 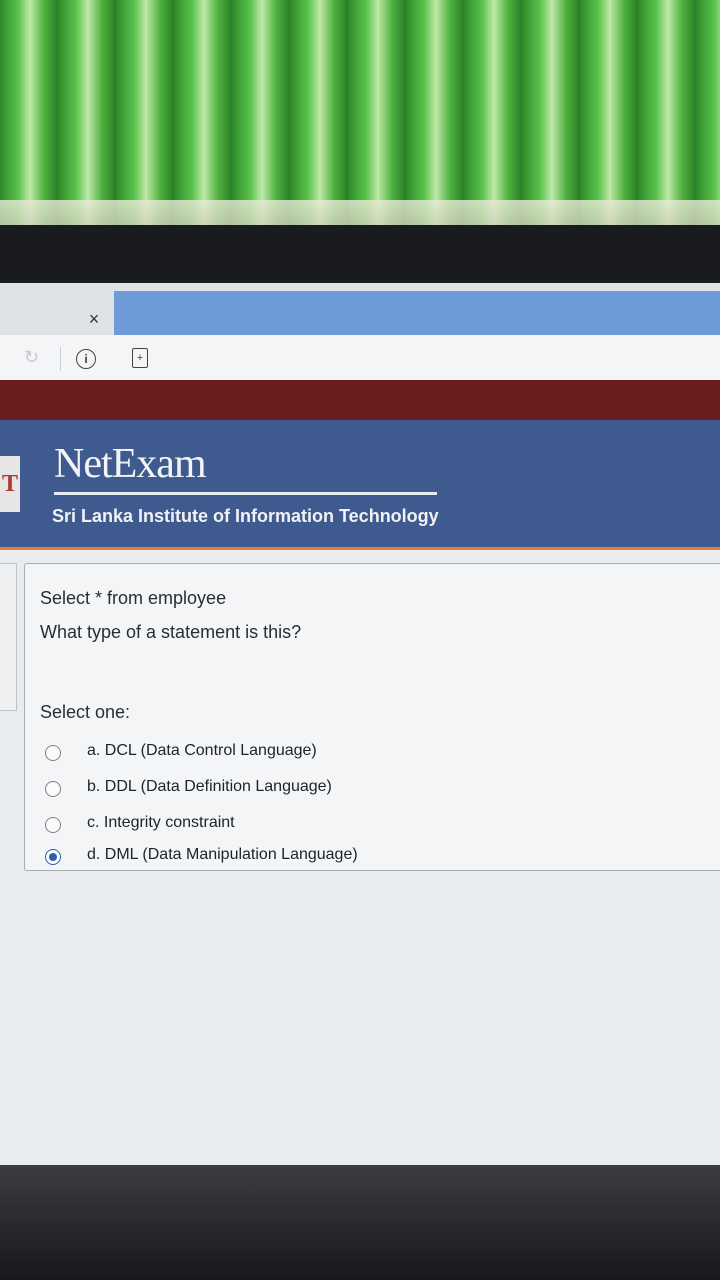 I want to click on question-info-panel, so click(x=8, y=637).